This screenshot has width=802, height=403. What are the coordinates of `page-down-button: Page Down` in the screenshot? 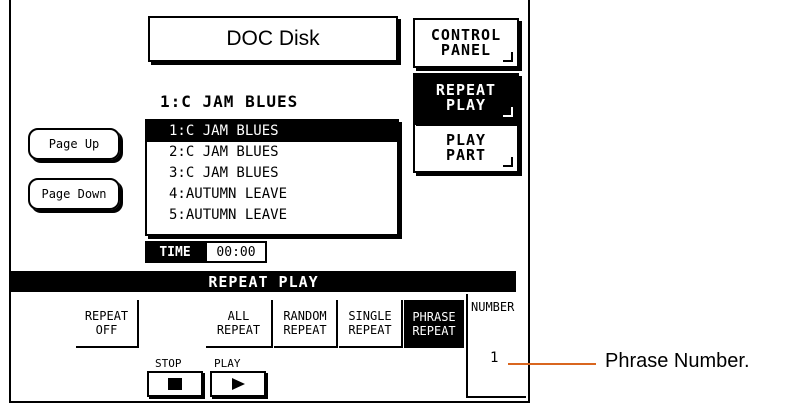 It's located at (74, 194).